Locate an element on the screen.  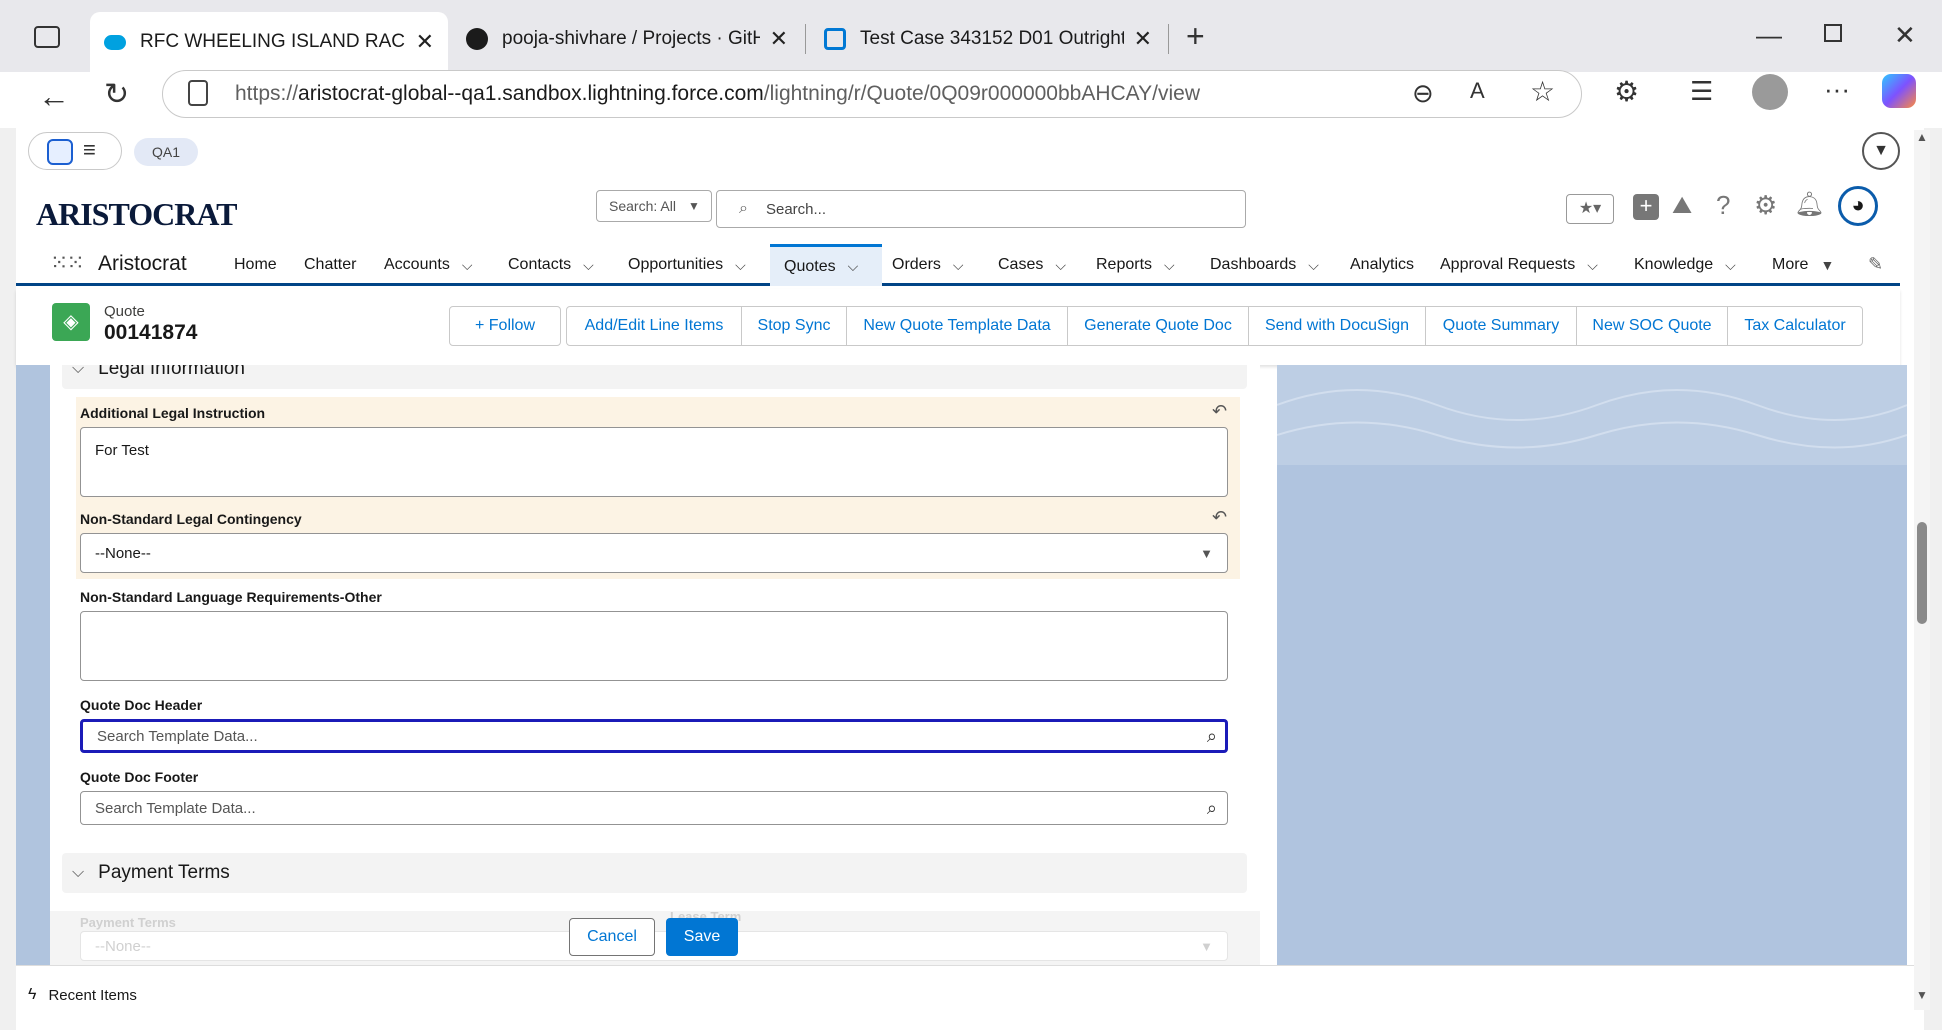
app-launcher-icon: ⁙⁙ is located at coordinates (67, 263).